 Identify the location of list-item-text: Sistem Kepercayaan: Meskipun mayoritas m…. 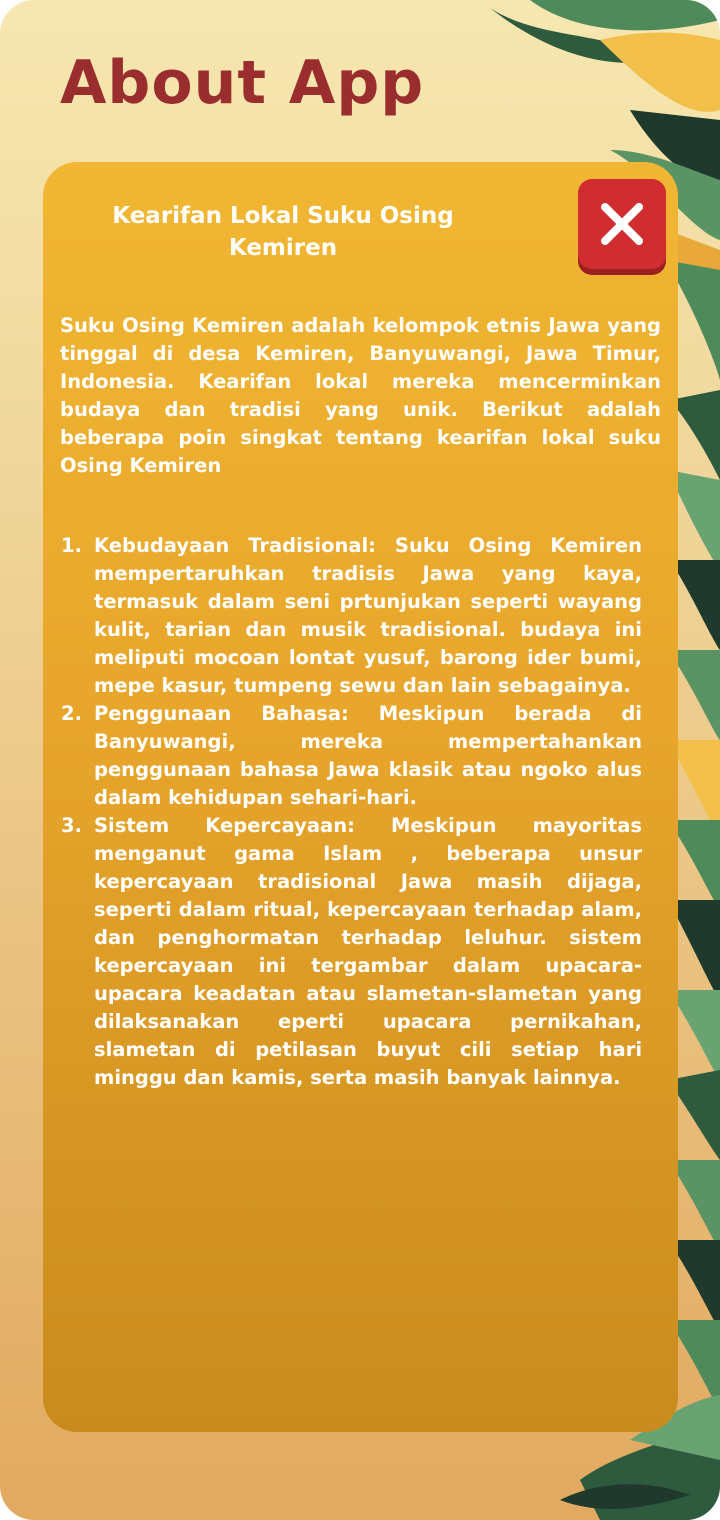
(368, 951).